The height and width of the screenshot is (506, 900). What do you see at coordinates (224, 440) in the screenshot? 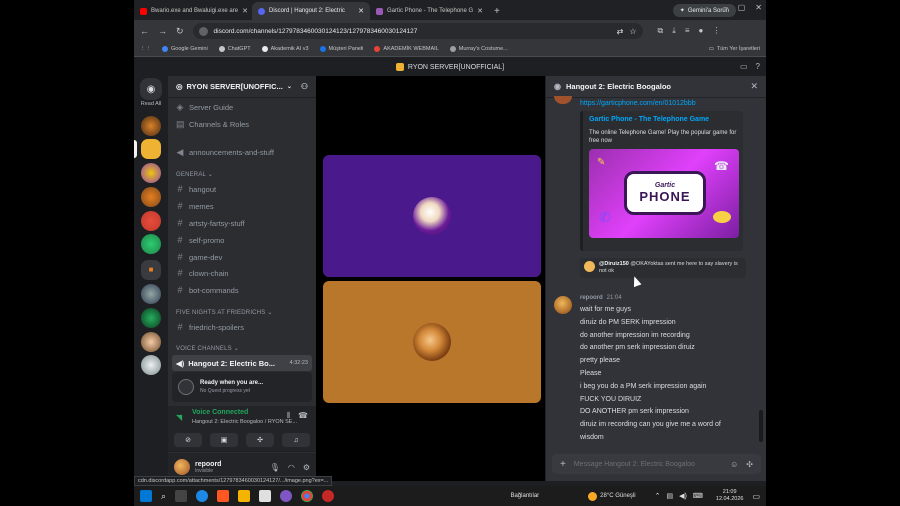
I see `screen-share-button: ▣` at bounding box center [224, 440].